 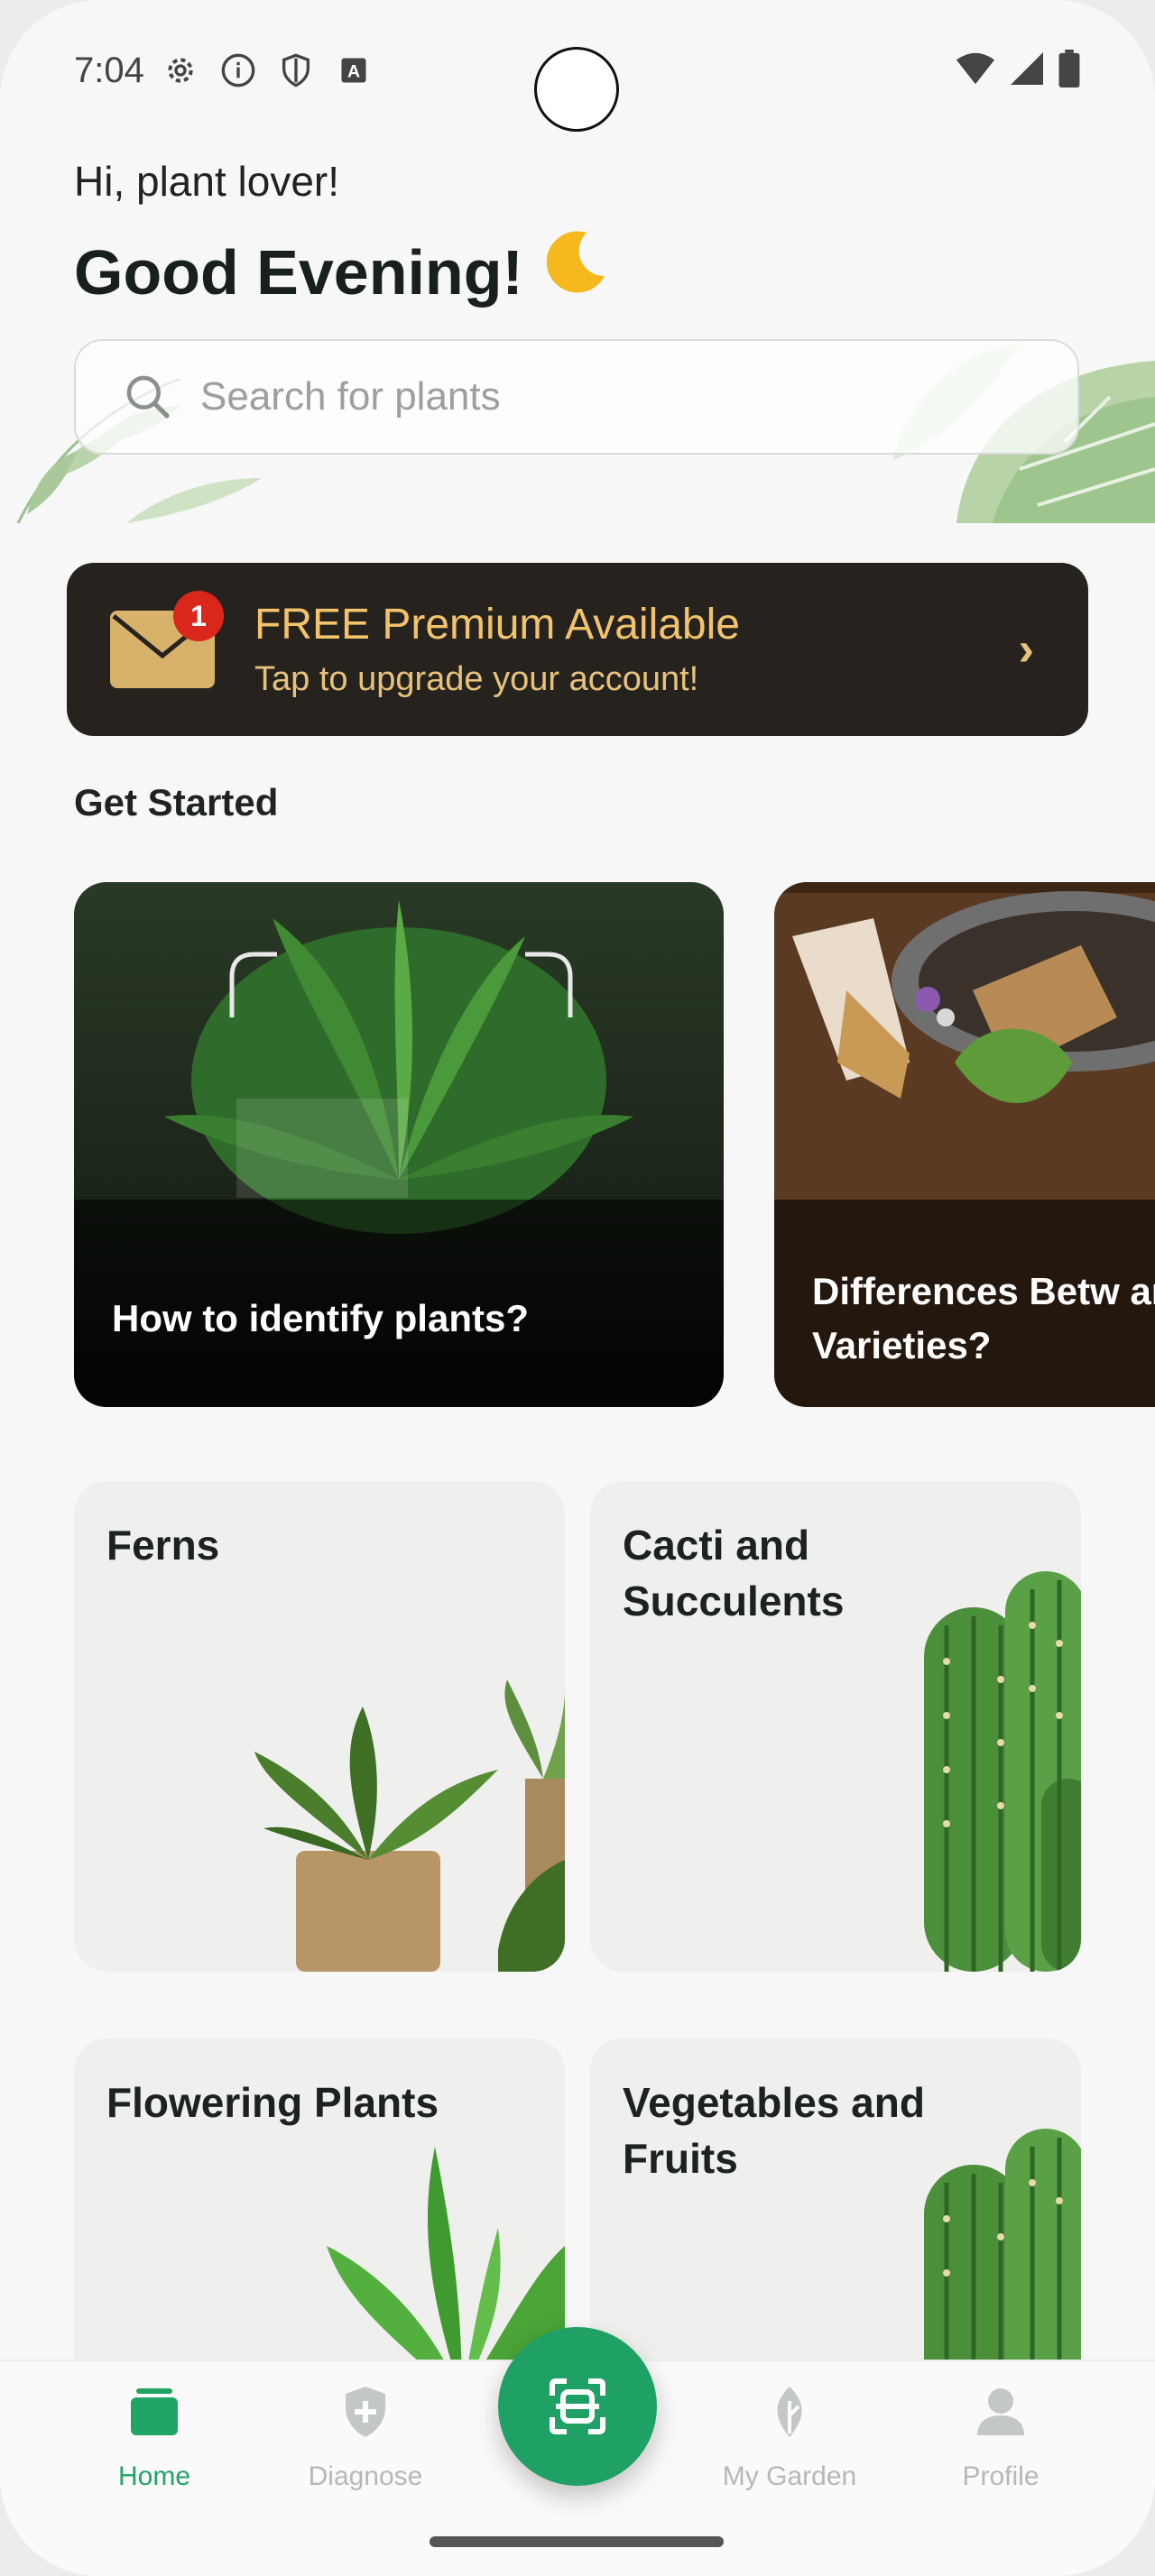 I want to click on wifi-icon, so click(x=975, y=71).